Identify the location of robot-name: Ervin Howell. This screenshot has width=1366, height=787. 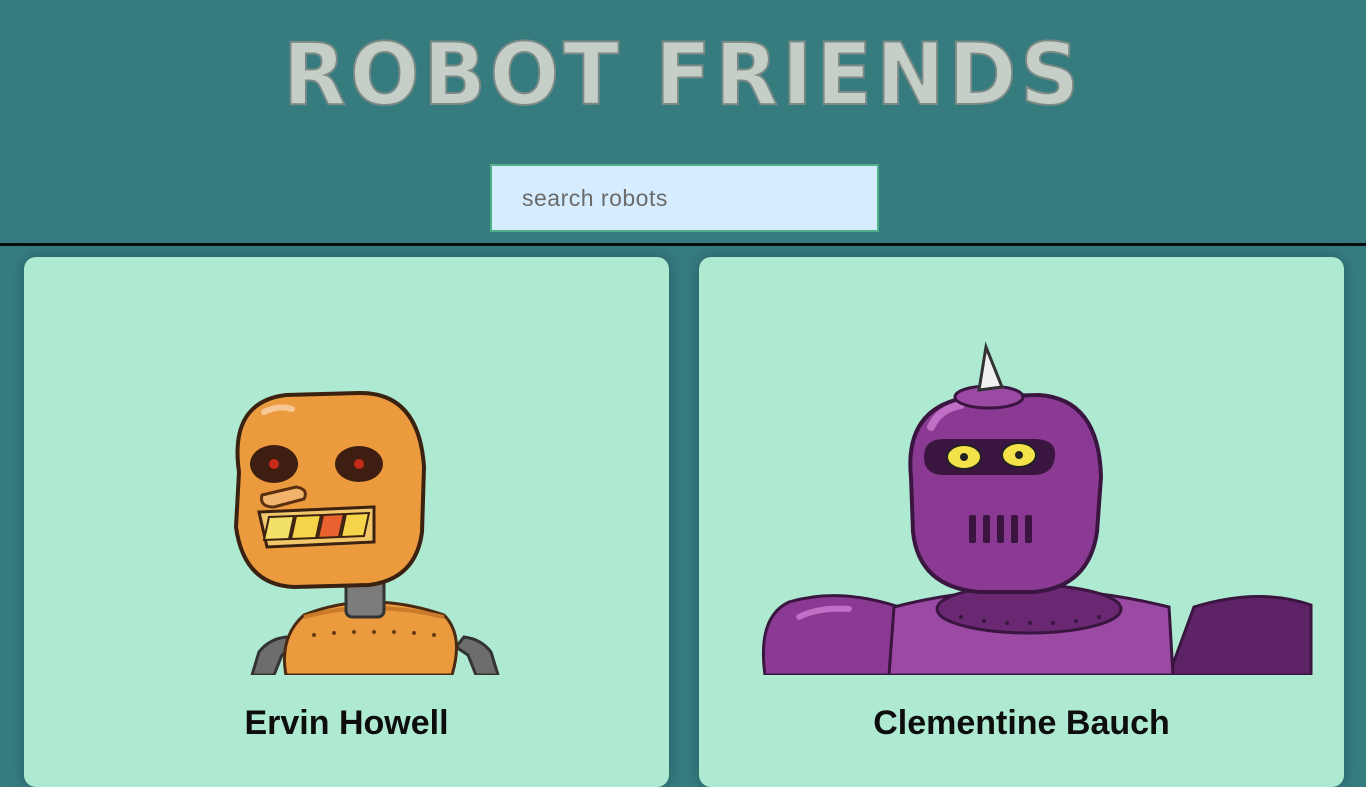
(346, 723).